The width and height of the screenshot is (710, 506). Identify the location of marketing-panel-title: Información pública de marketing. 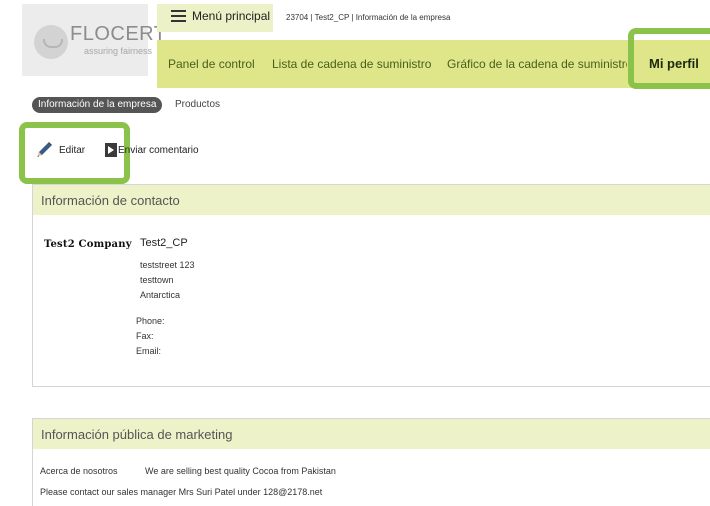
(137, 434).